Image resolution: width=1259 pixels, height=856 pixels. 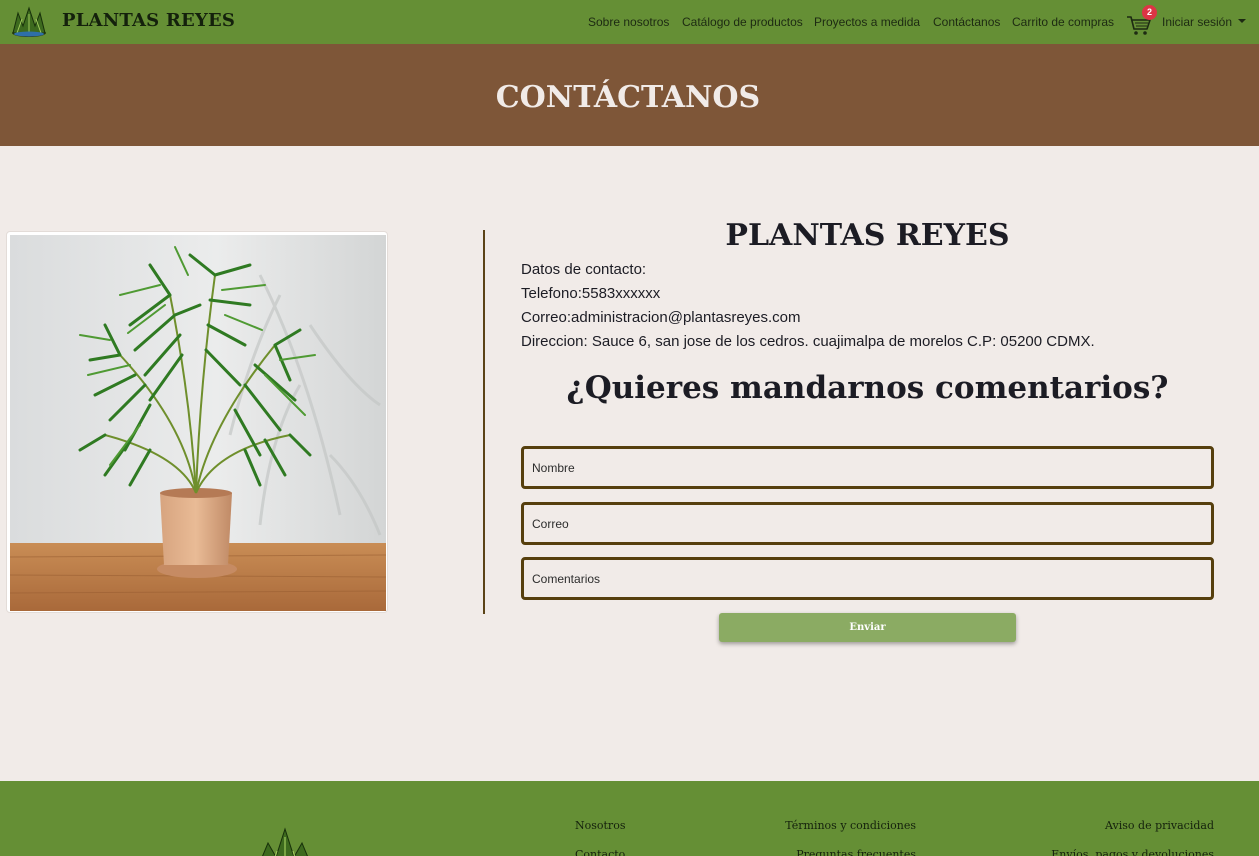 I want to click on footer-link-terms: Términos y condiciones, so click(x=850, y=825).